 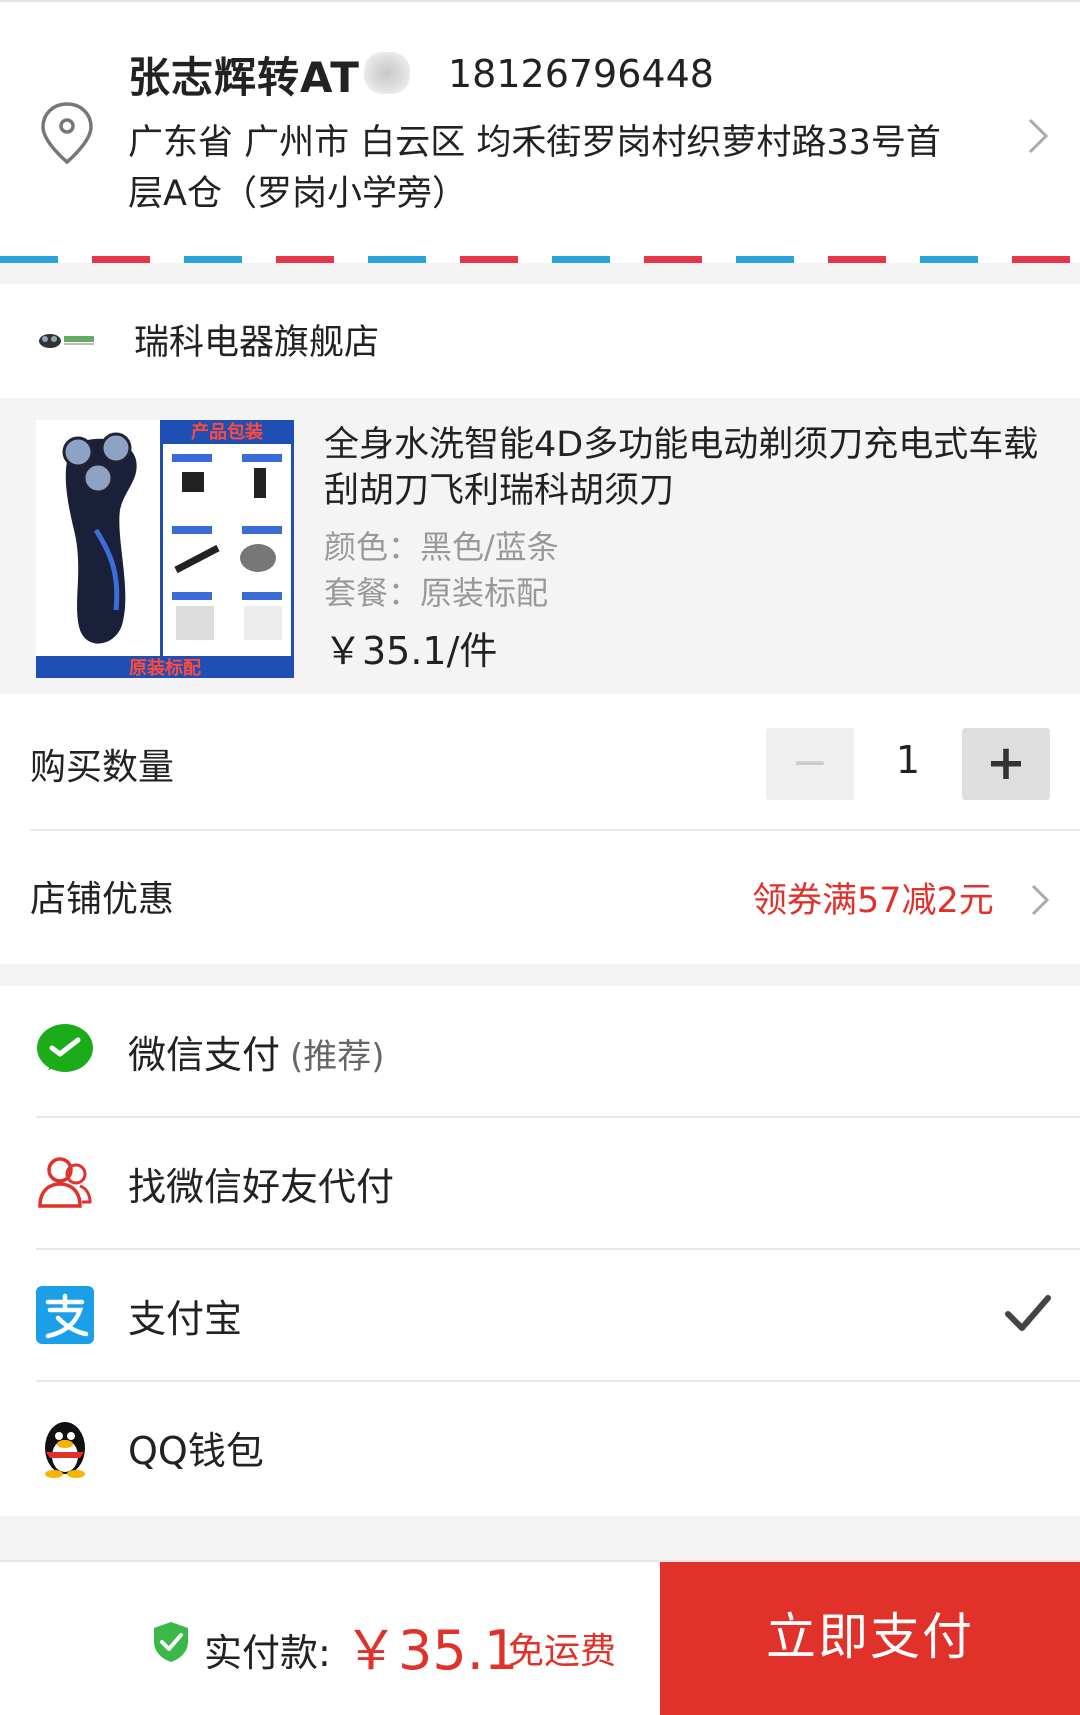 What do you see at coordinates (65, 1450) in the screenshot?
I see `qq-wallet-icon` at bounding box center [65, 1450].